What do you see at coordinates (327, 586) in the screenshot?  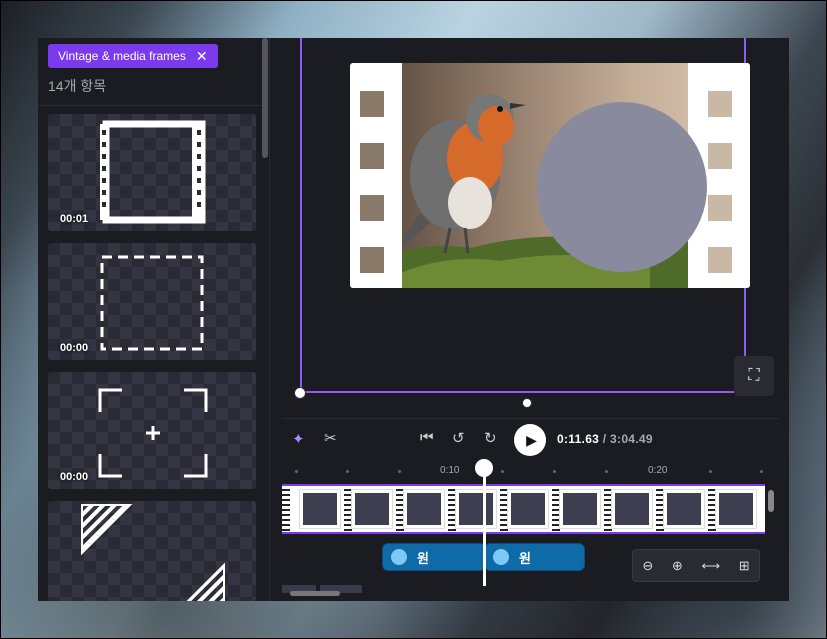 I see `audio-track-preview` at bounding box center [327, 586].